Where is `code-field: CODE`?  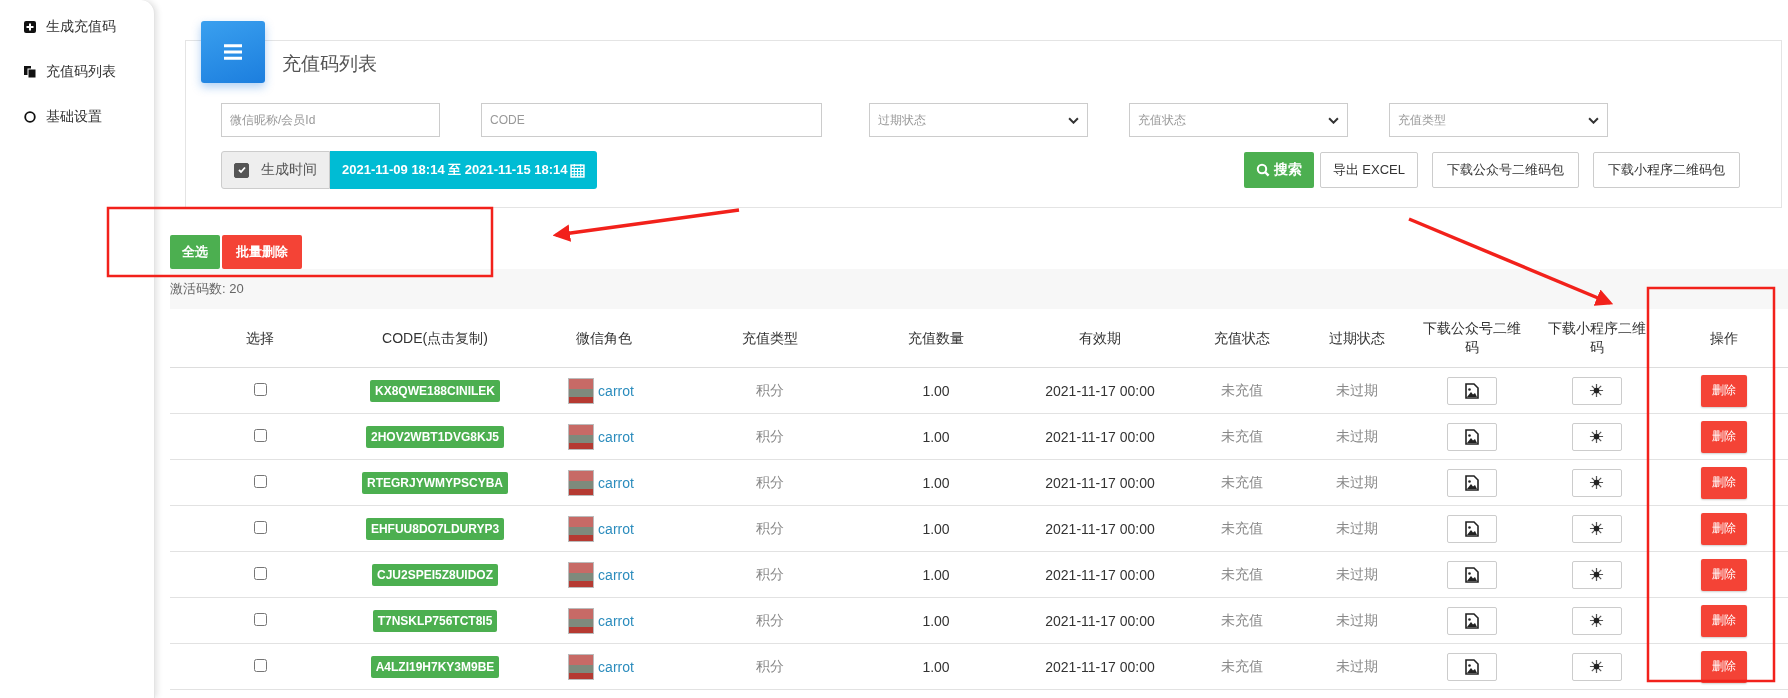
code-field: CODE is located at coordinates (651, 120).